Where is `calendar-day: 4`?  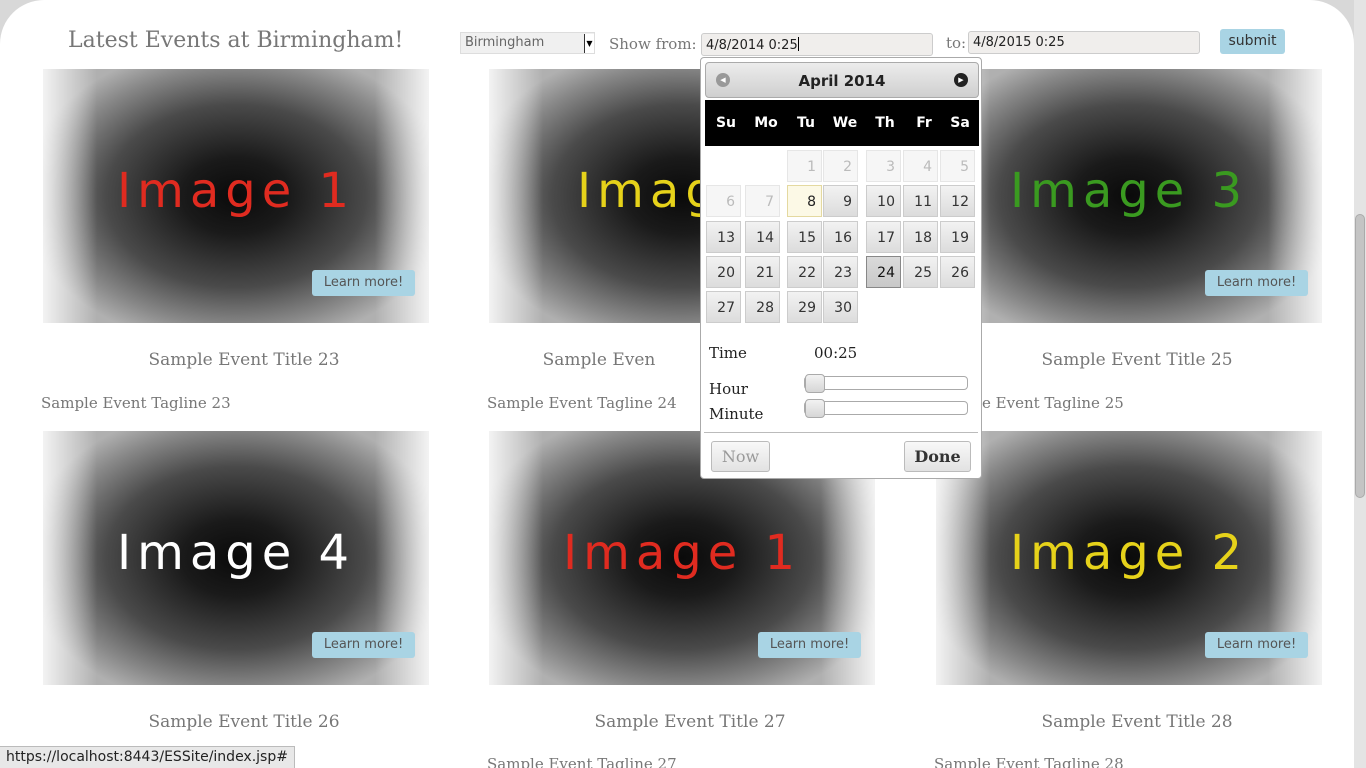 calendar-day: 4 is located at coordinates (920, 166).